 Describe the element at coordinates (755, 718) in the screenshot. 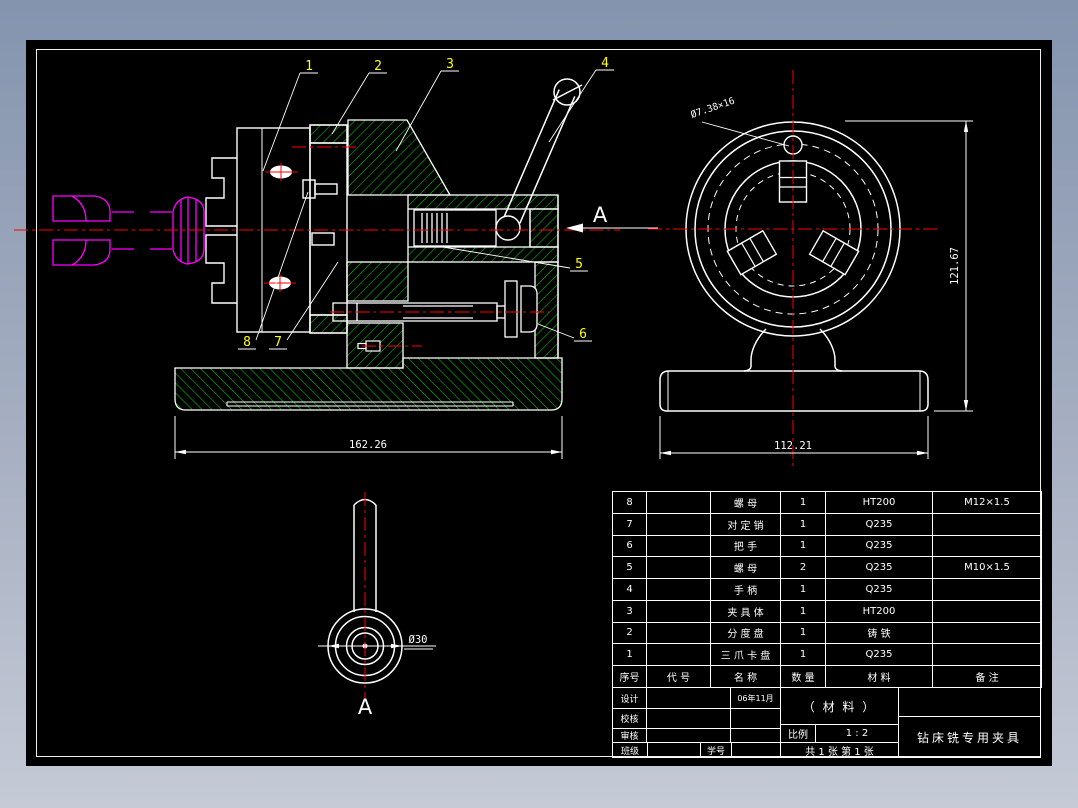

I see `check-date` at that location.